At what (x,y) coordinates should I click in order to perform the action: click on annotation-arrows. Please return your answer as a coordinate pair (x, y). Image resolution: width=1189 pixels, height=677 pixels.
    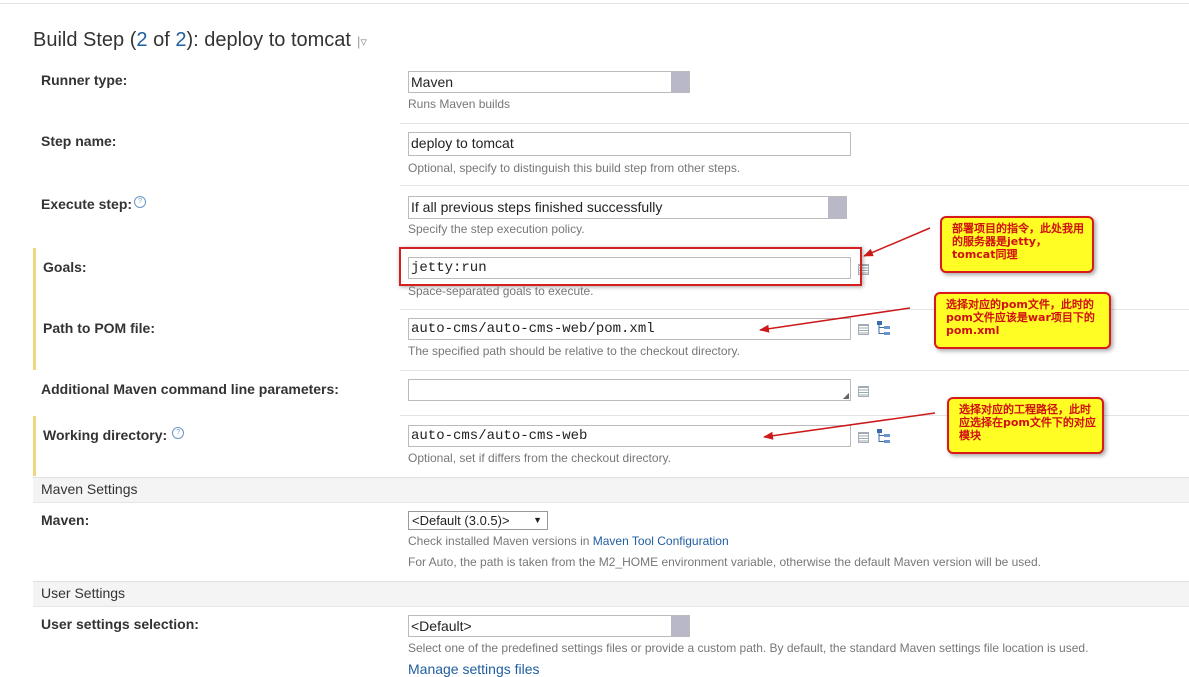
    Looking at the image, I should click on (847, 333).